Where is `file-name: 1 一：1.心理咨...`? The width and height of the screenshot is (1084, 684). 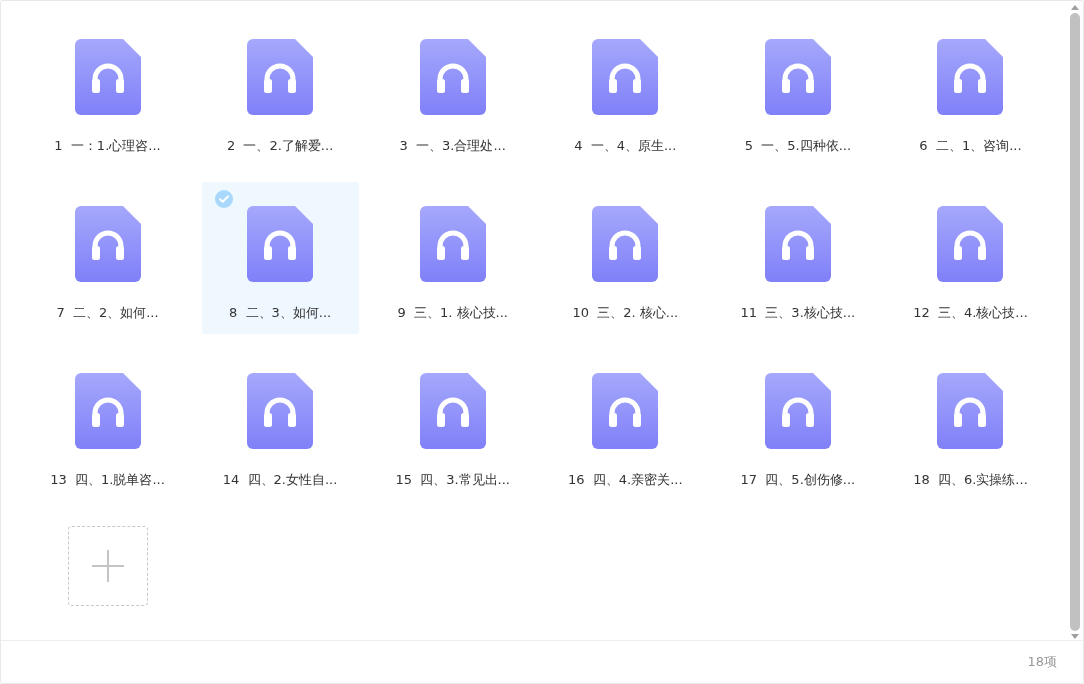
file-name: 1 一：1.心理咨... is located at coordinates (107, 146).